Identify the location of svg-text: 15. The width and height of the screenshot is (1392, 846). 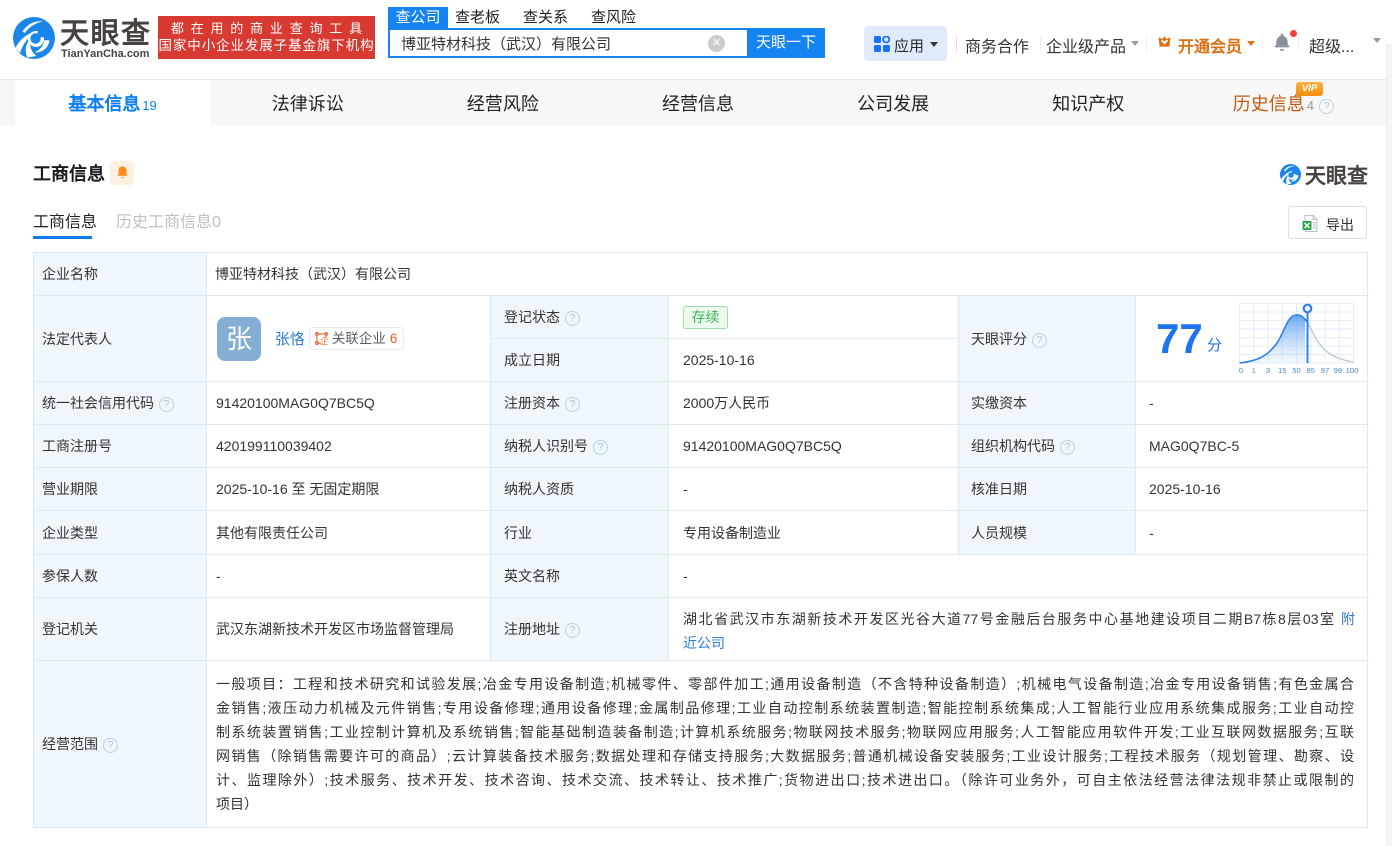
(1282, 370).